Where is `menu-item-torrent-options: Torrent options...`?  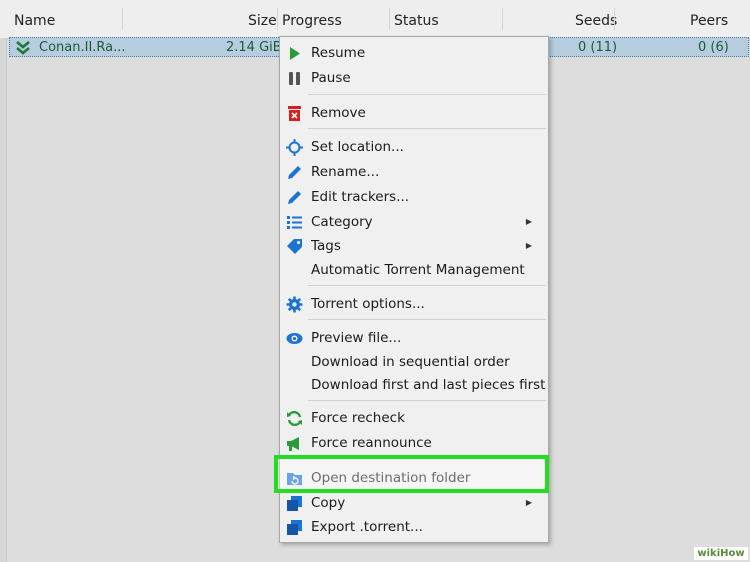
menu-item-torrent-options: Torrent options... is located at coordinates (414, 304).